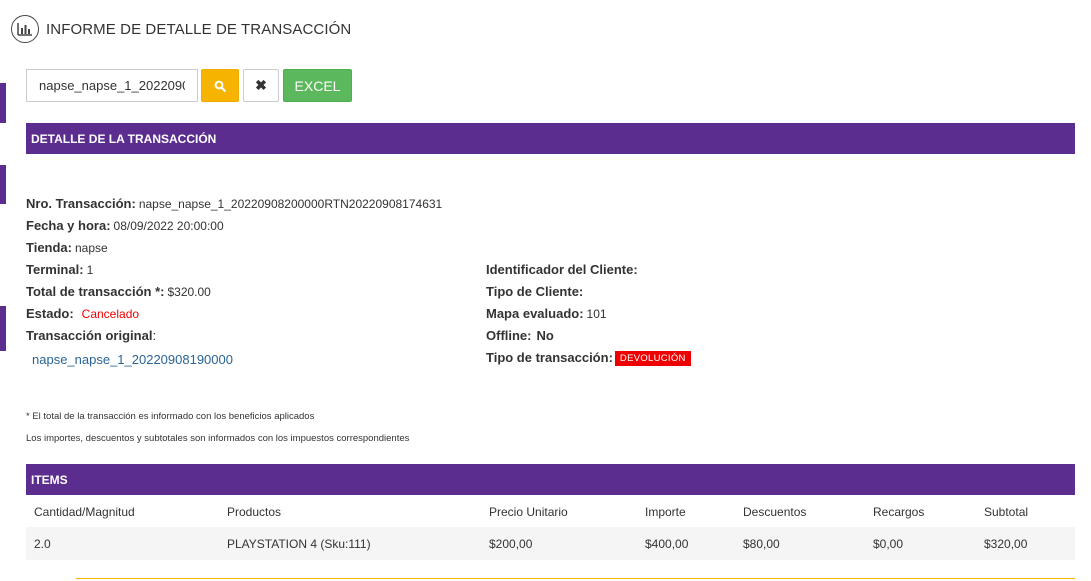 The image size is (1091, 581). What do you see at coordinates (50, 313) in the screenshot?
I see `status-label: Estado:` at bounding box center [50, 313].